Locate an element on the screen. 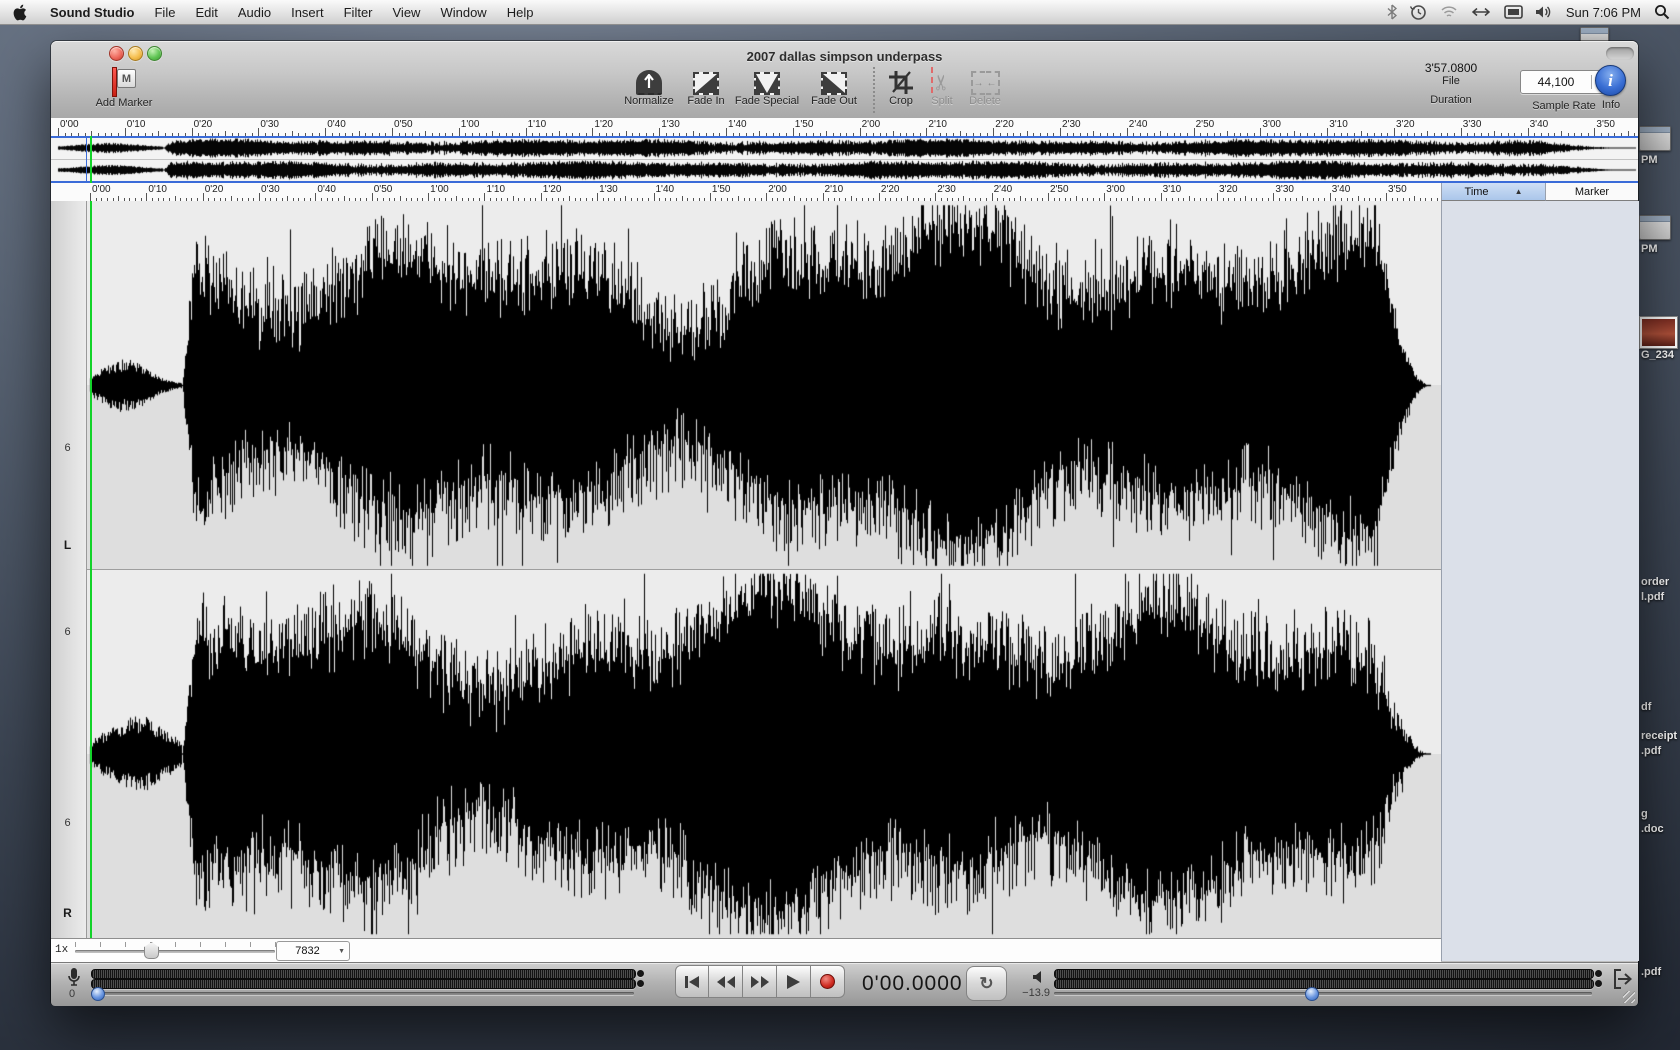 Image resolution: width=1680 pixels, height=1050 pixels. fade-special-icon is located at coordinates (767, 83).